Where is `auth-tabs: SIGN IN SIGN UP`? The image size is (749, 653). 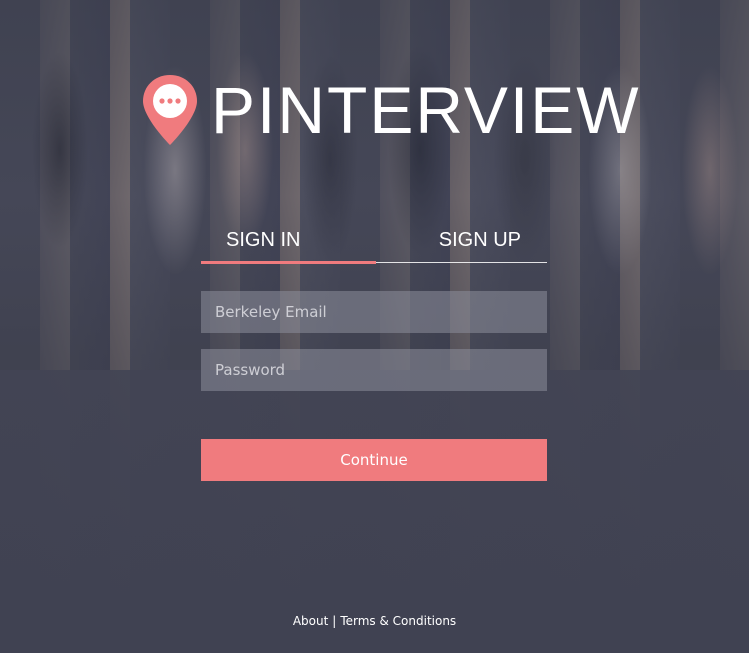 auth-tabs: SIGN IN SIGN UP is located at coordinates (374, 241).